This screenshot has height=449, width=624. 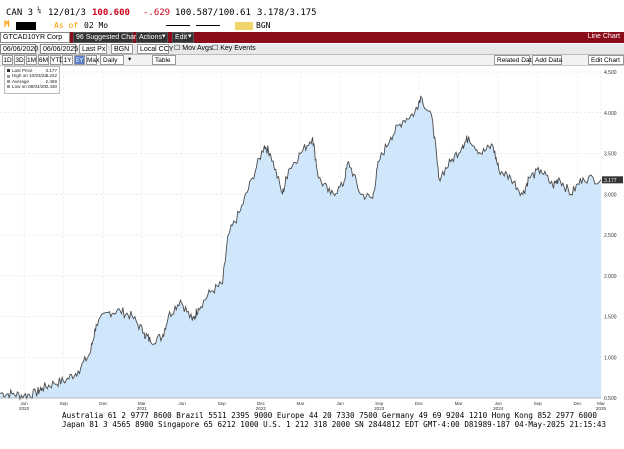 I want to click on related-data-button: Related Data, so click(x=514, y=60).